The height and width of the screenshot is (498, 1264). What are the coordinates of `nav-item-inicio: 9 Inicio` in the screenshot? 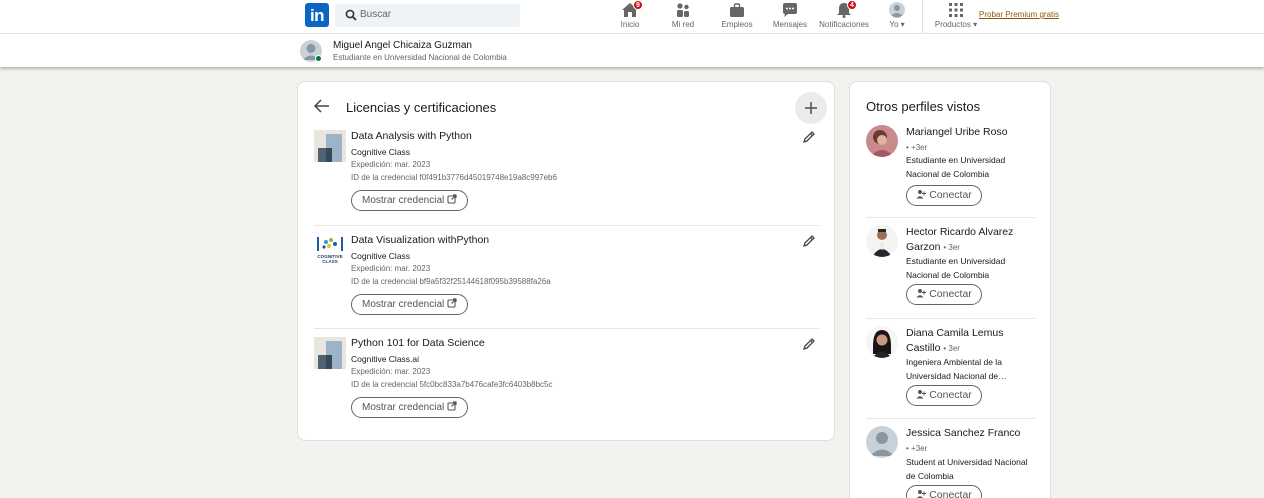 It's located at (630, 16).